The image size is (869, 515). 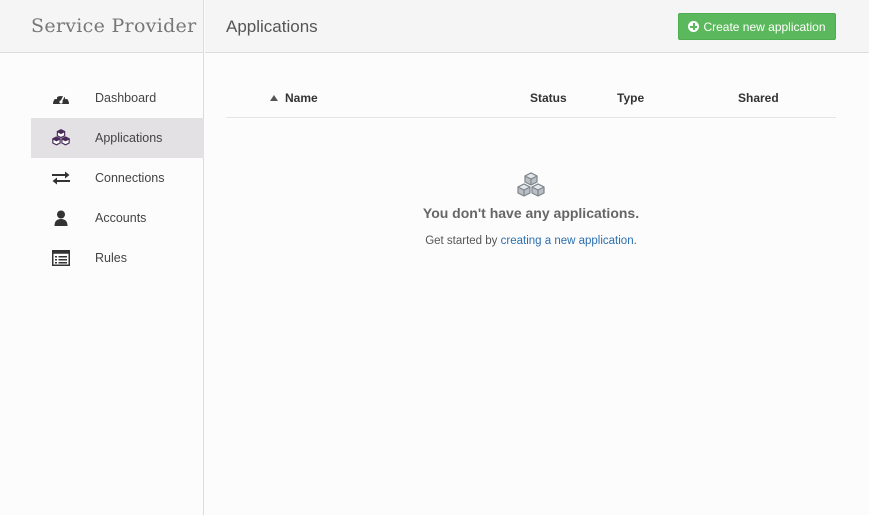 I want to click on column-header-status: Status, so click(x=548, y=98).